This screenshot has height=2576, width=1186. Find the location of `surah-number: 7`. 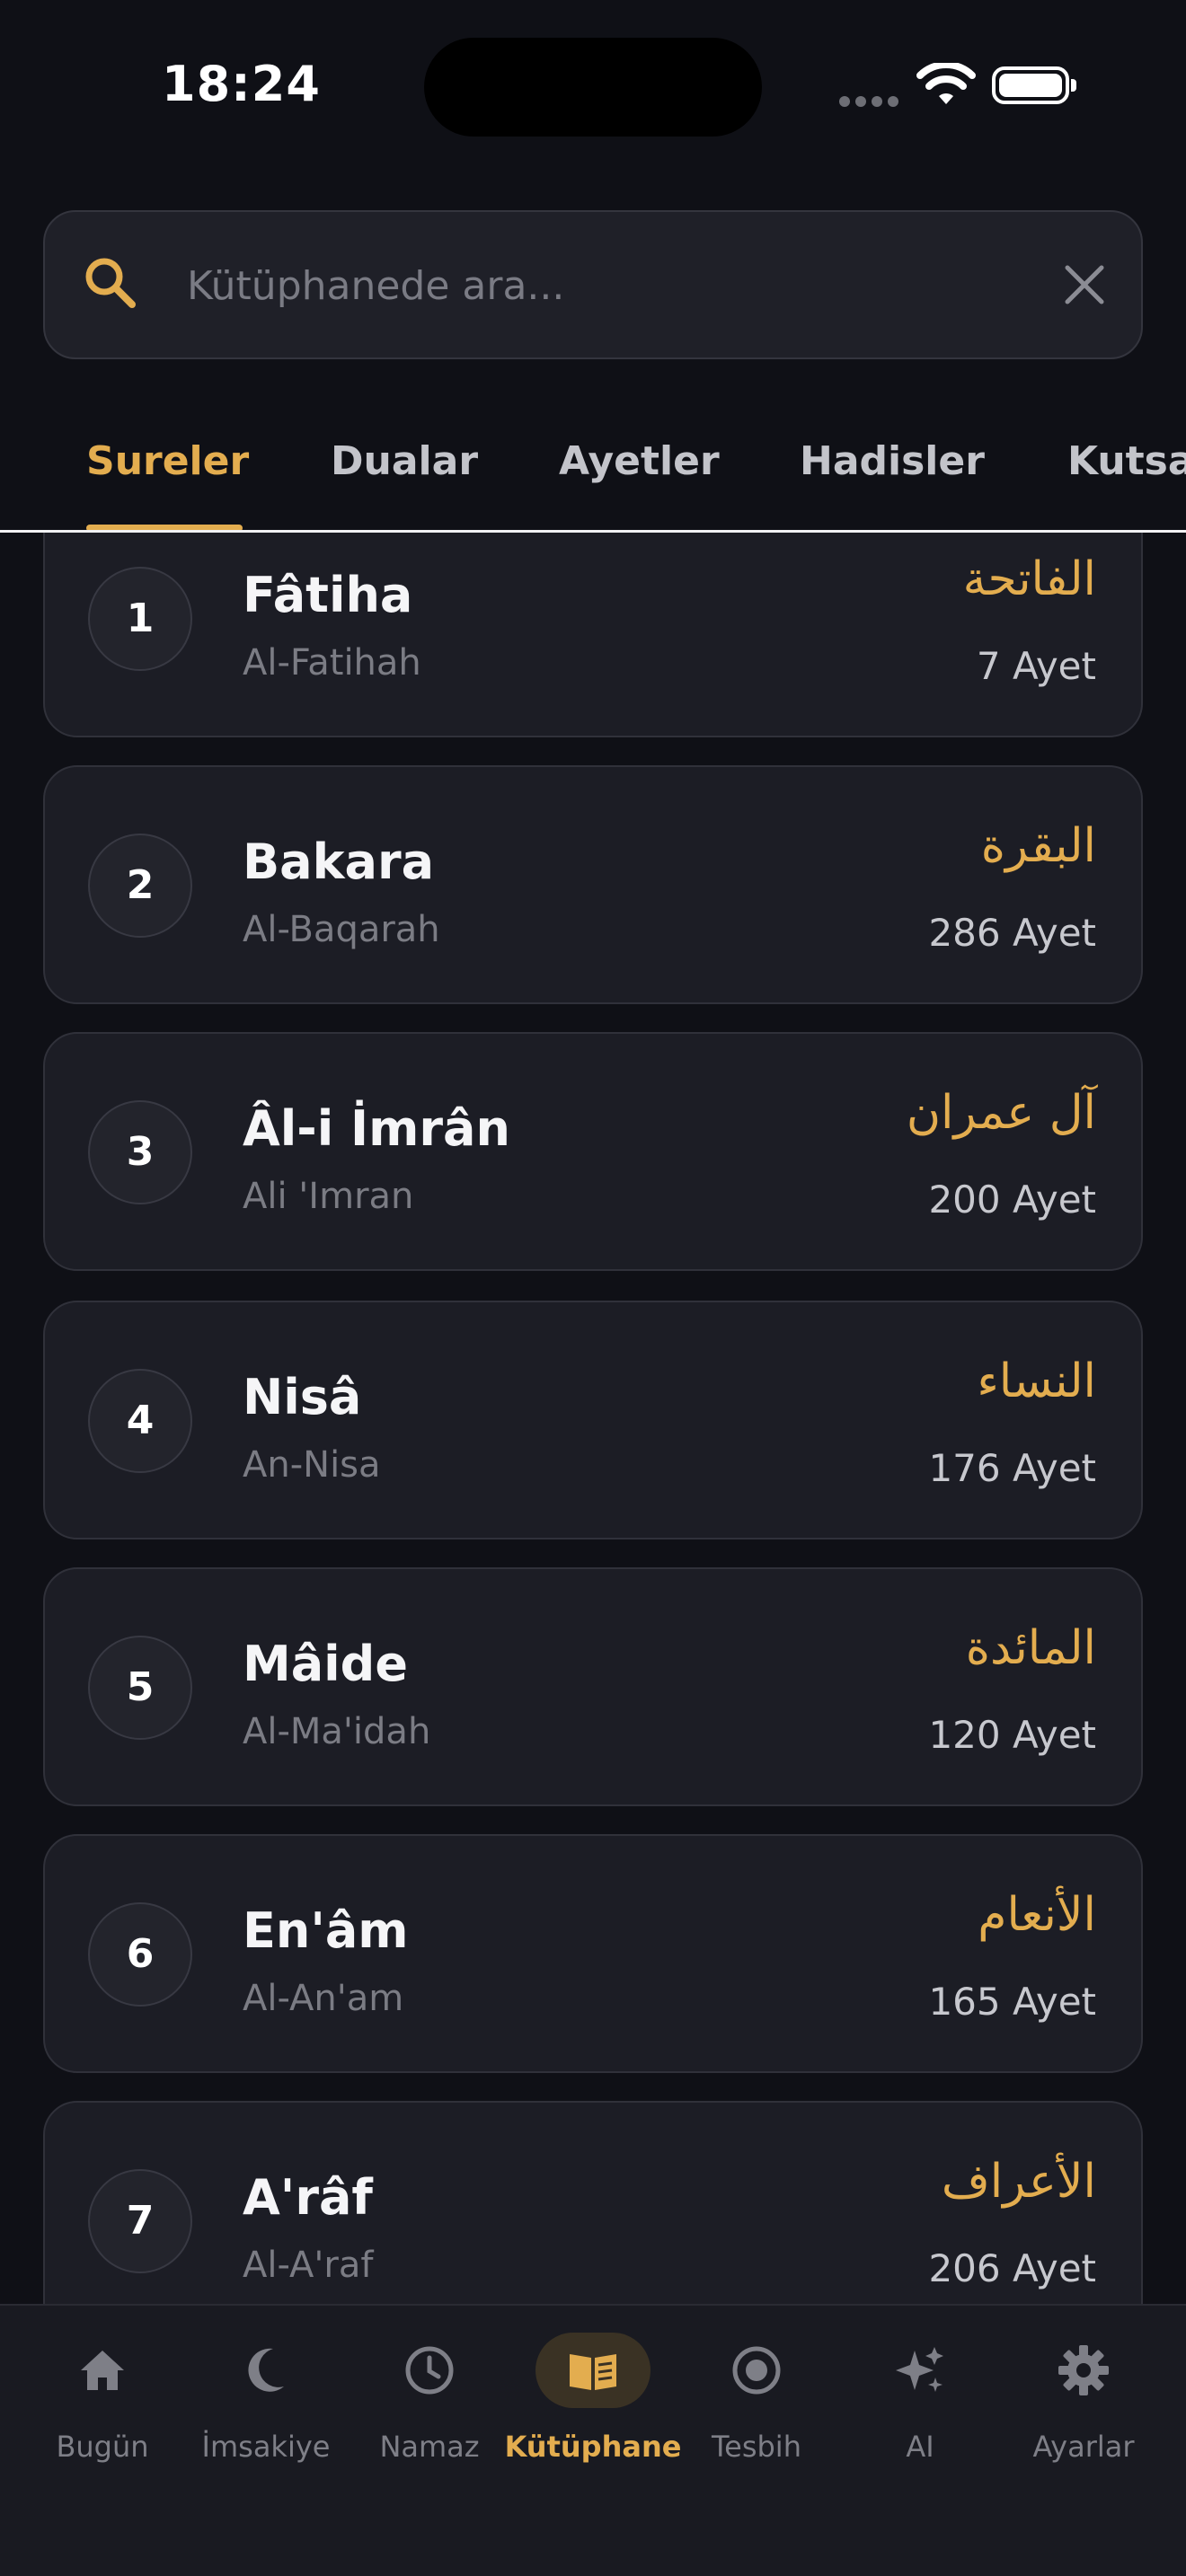

surah-number: 7 is located at coordinates (140, 2221).